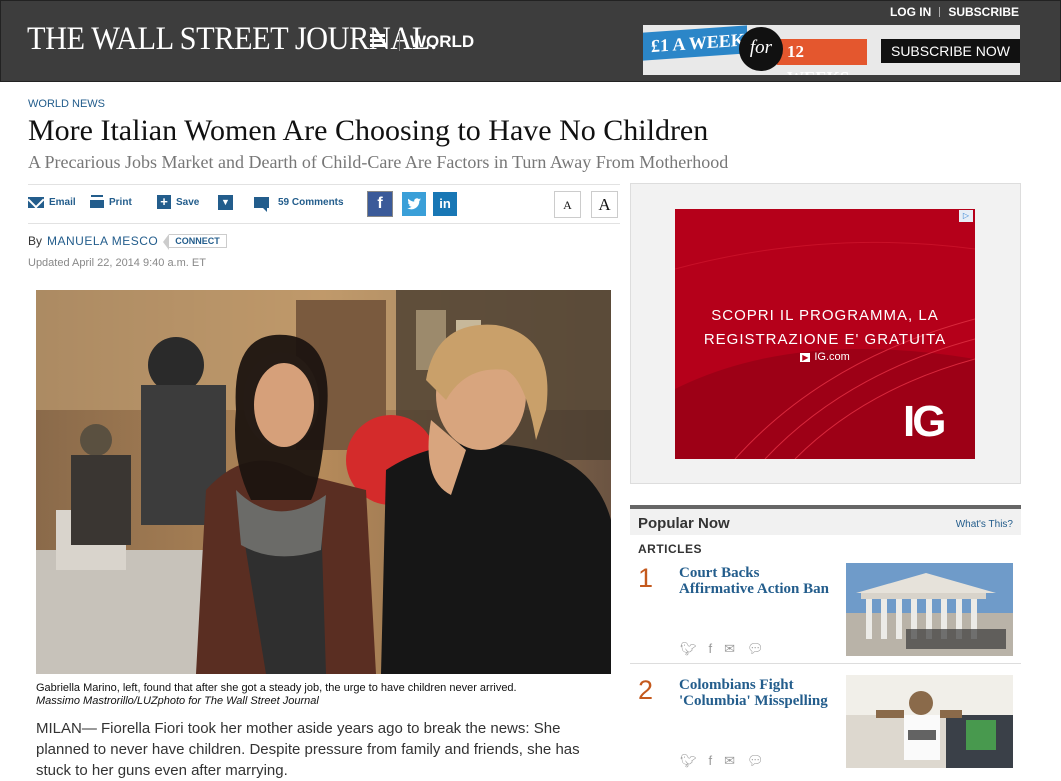 This screenshot has height=781, width=1061. Describe the element at coordinates (805, 357) in the screenshot. I see `play-icon: ▶` at that location.